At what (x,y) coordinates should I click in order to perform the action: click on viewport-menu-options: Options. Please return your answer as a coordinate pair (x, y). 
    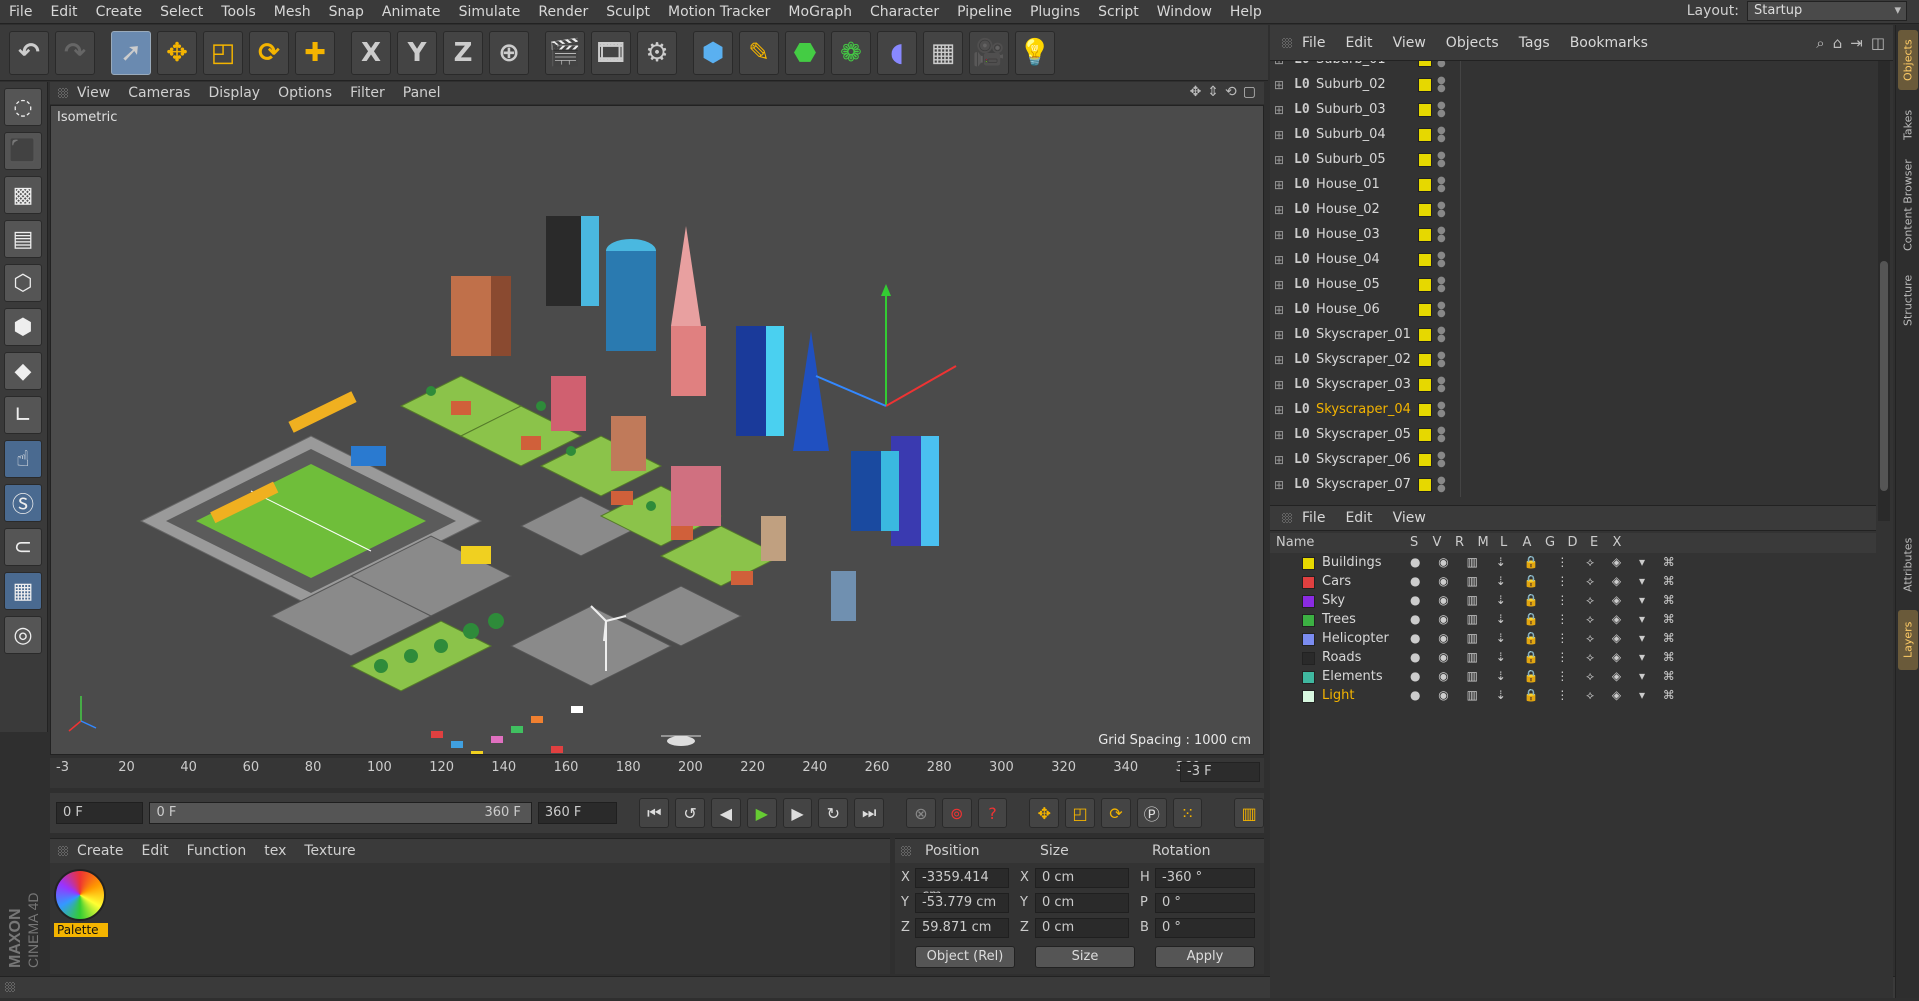
    Looking at the image, I should click on (305, 93).